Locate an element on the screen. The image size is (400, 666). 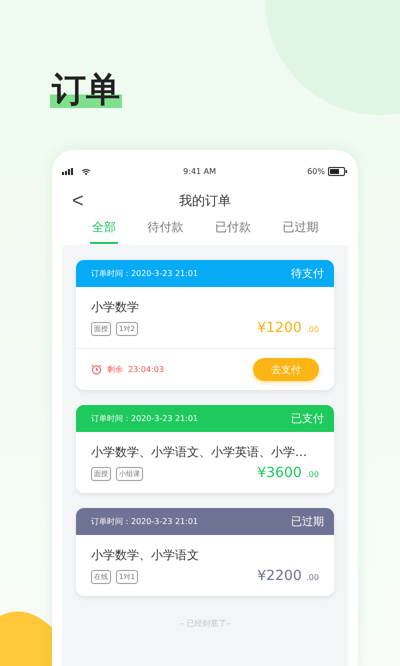
order-status: 待支付 is located at coordinates (307, 273).